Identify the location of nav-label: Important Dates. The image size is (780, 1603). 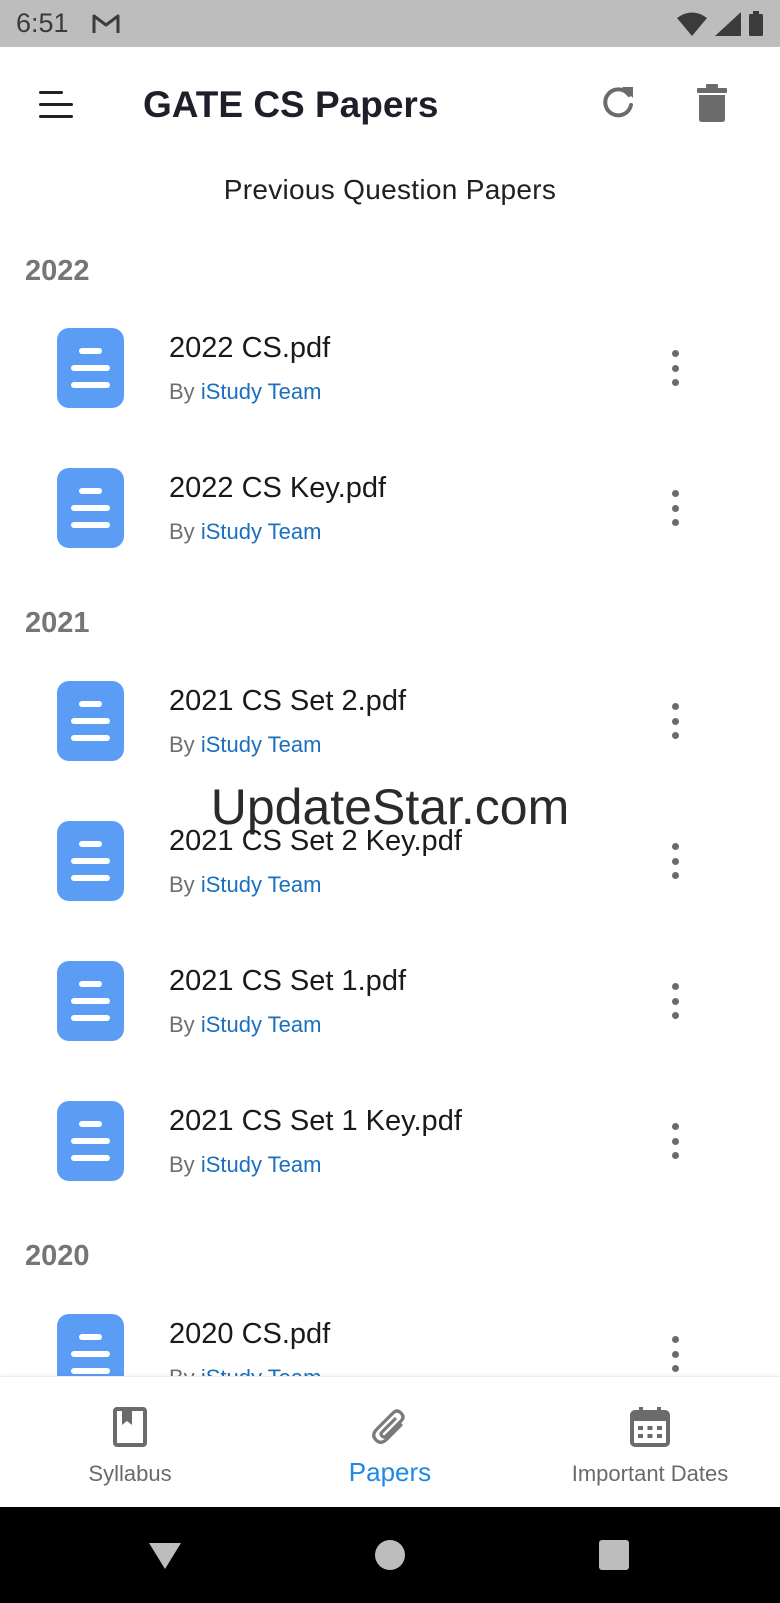
(650, 1473).